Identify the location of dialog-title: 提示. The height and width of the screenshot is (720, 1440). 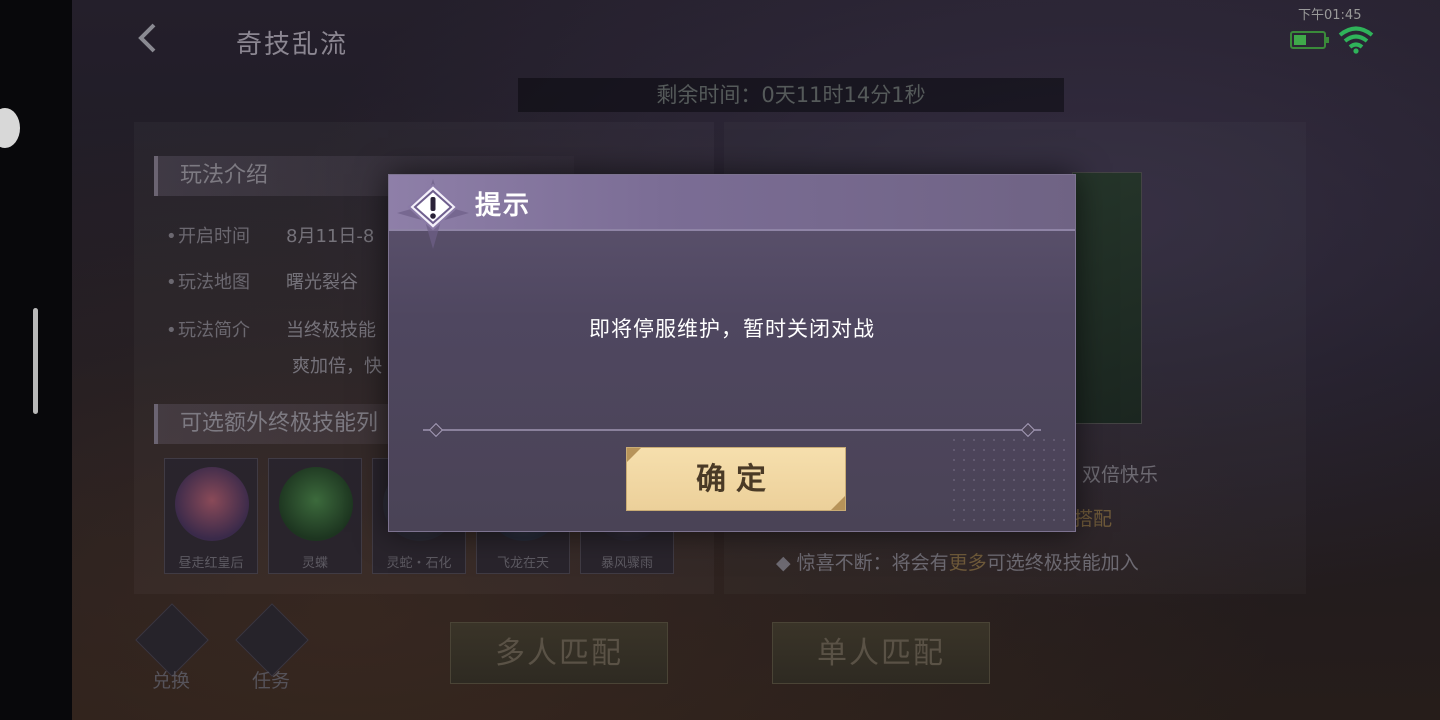
(503, 206).